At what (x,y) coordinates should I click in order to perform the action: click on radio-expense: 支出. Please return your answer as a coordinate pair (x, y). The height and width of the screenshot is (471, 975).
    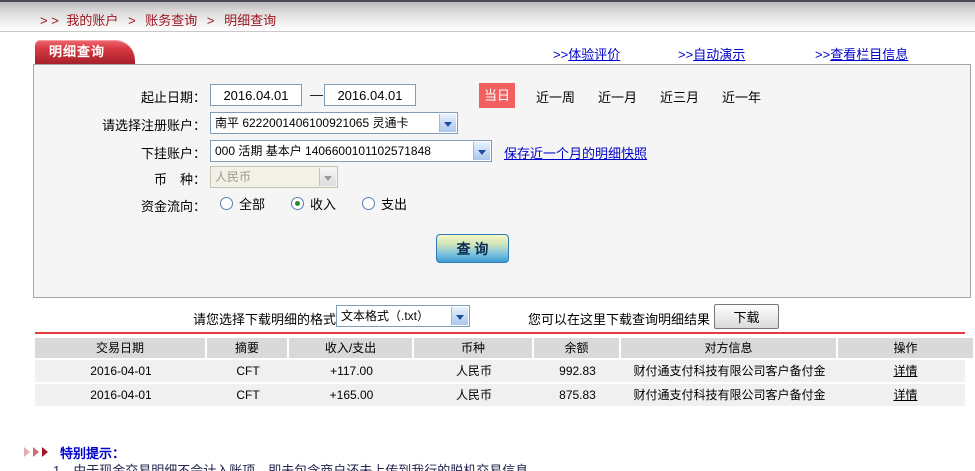
    Looking at the image, I should click on (384, 203).